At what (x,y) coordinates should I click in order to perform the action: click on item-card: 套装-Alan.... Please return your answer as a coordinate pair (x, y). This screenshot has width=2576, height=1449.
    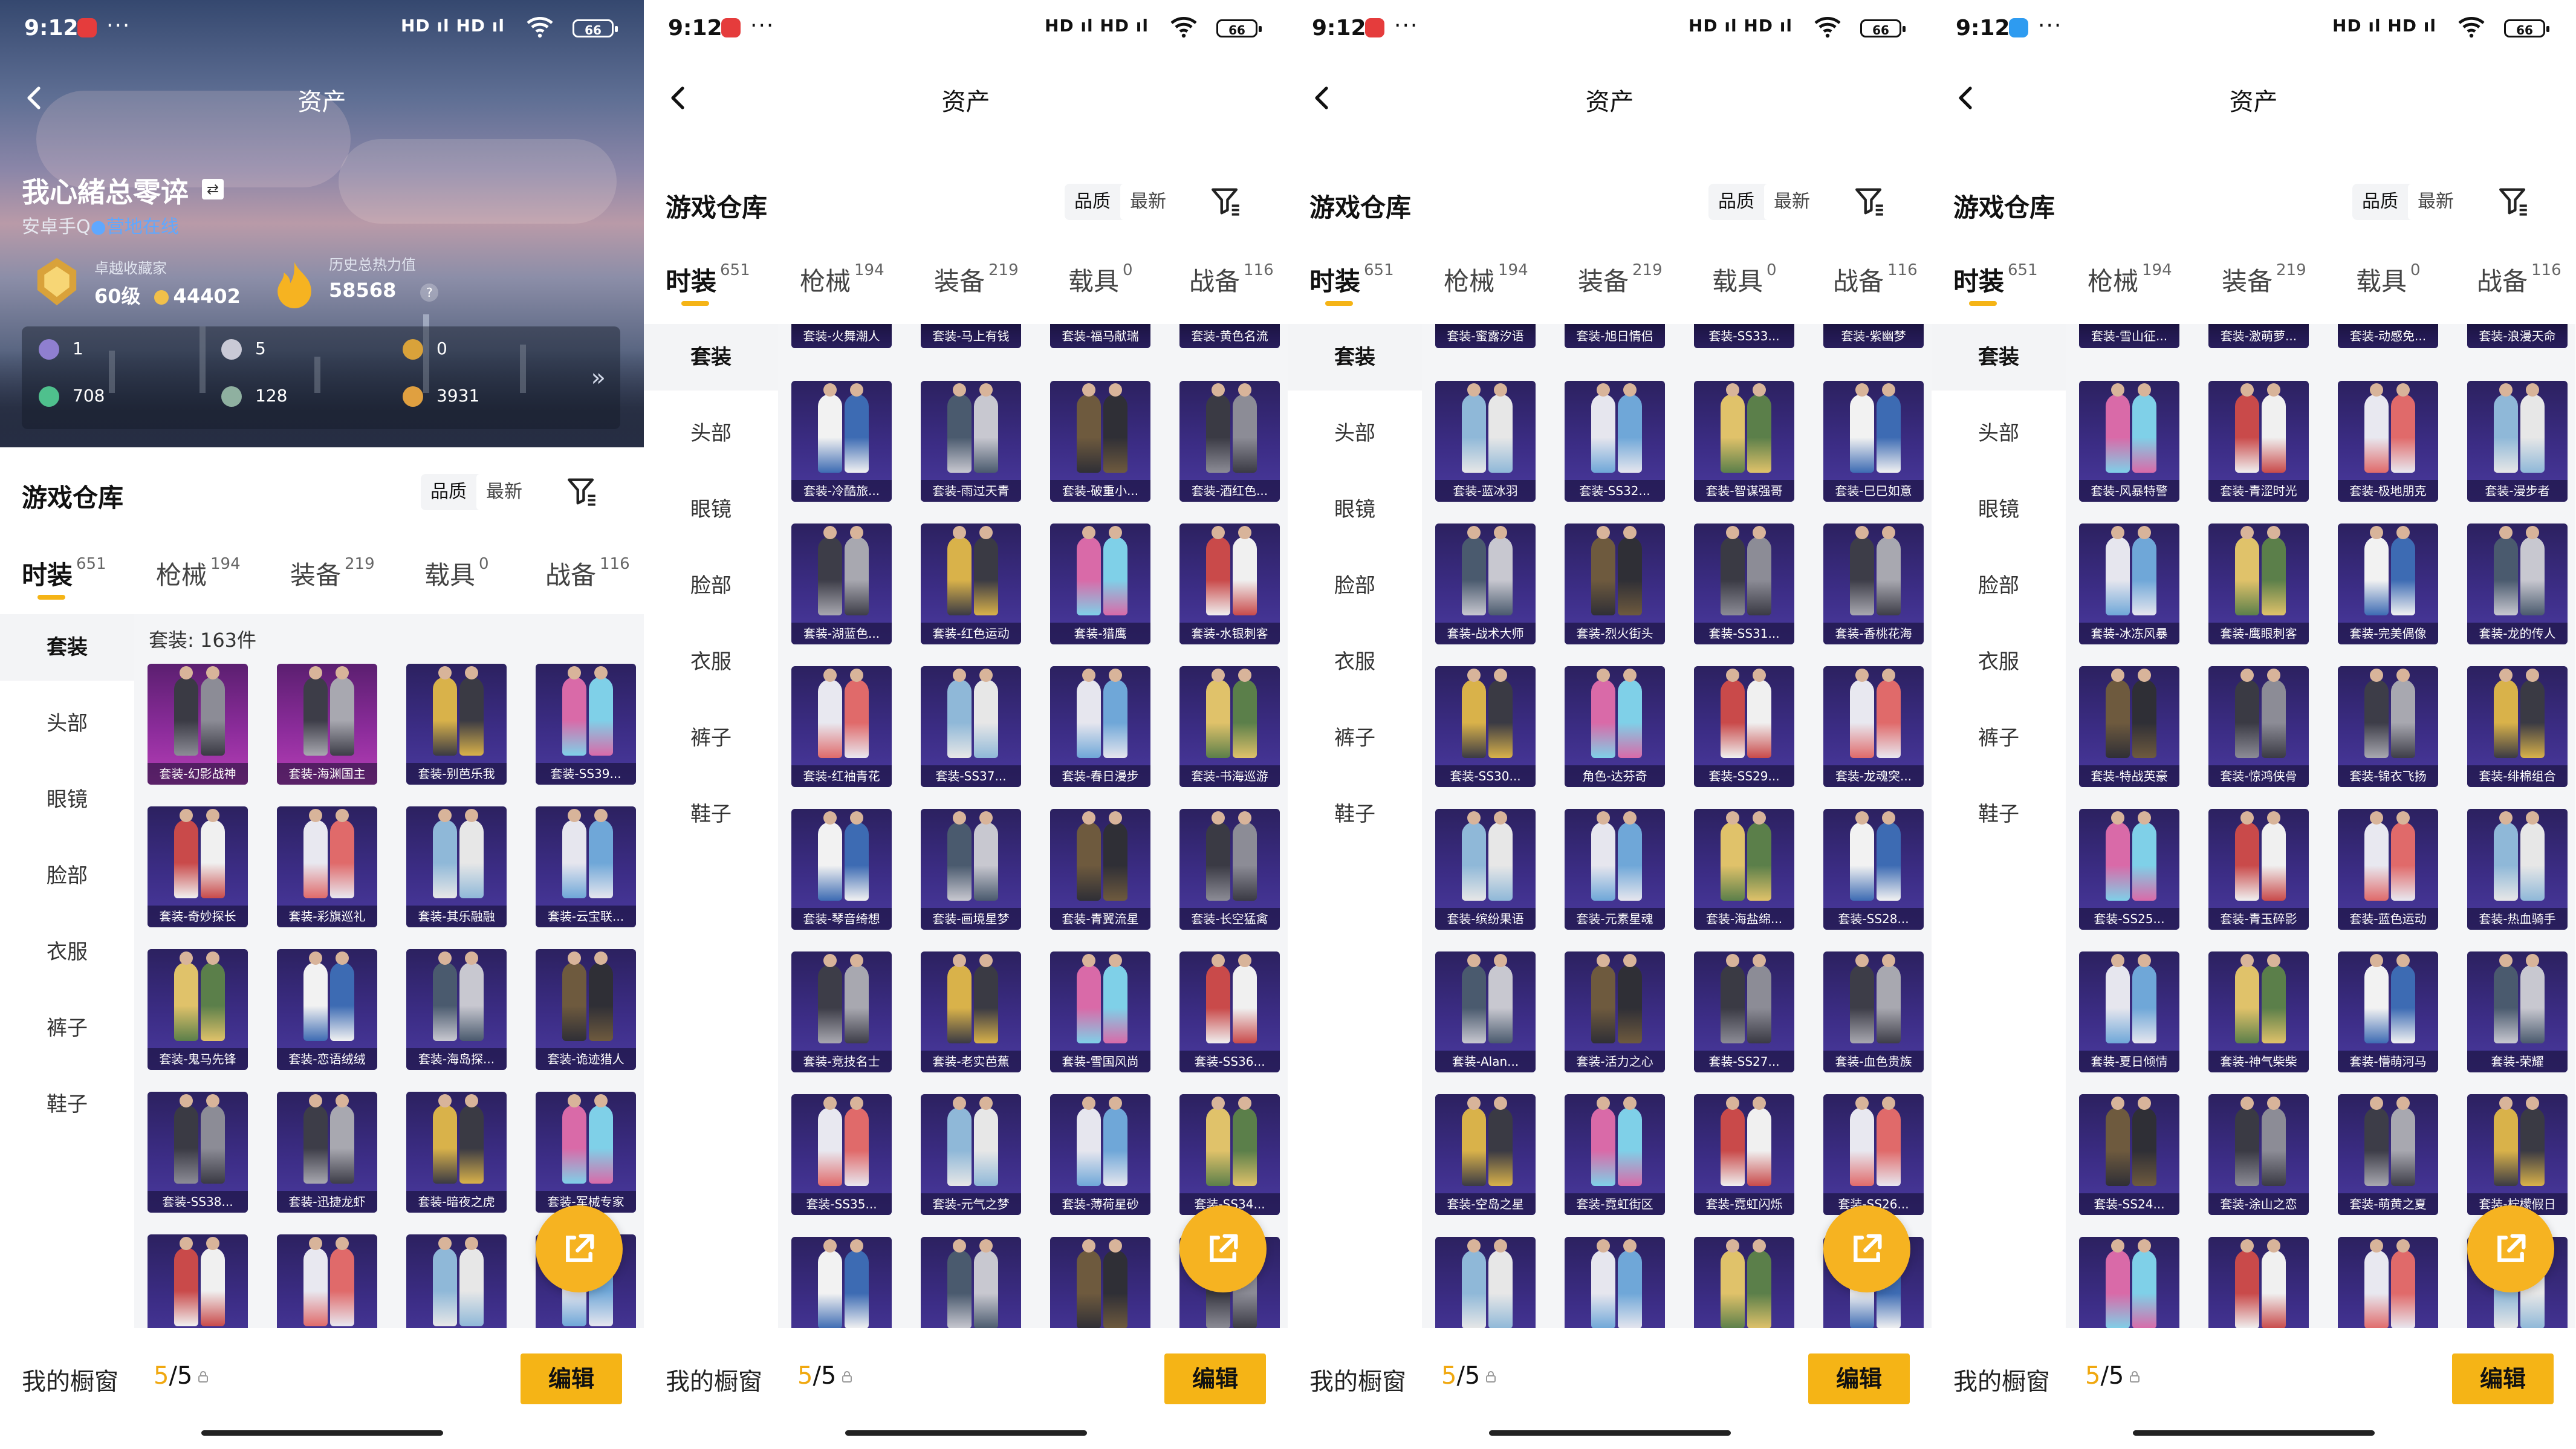
    Looking at the image, I should click on (1485, 1011).